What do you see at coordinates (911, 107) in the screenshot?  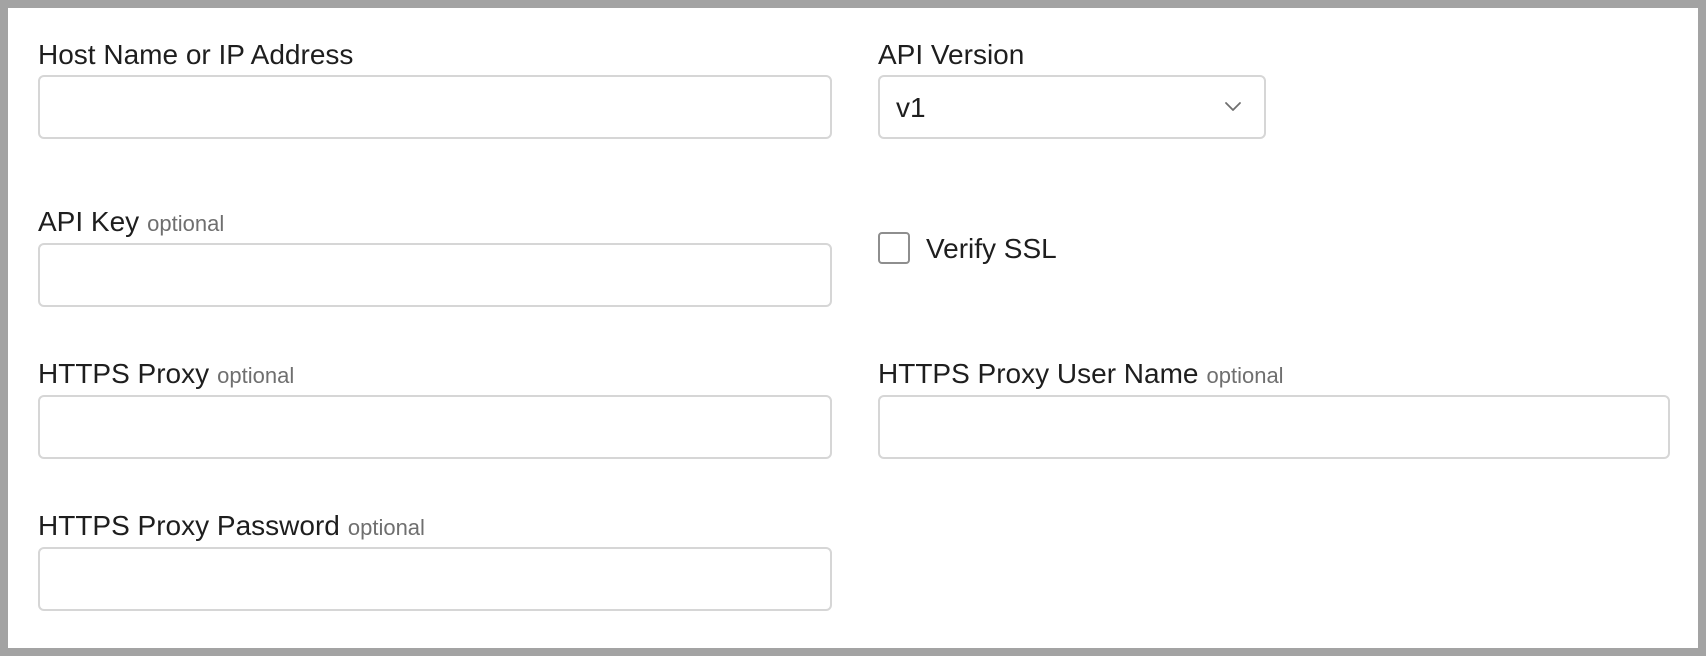 I see `api-version-selected-value: v1` at bounding box center [911, 107].